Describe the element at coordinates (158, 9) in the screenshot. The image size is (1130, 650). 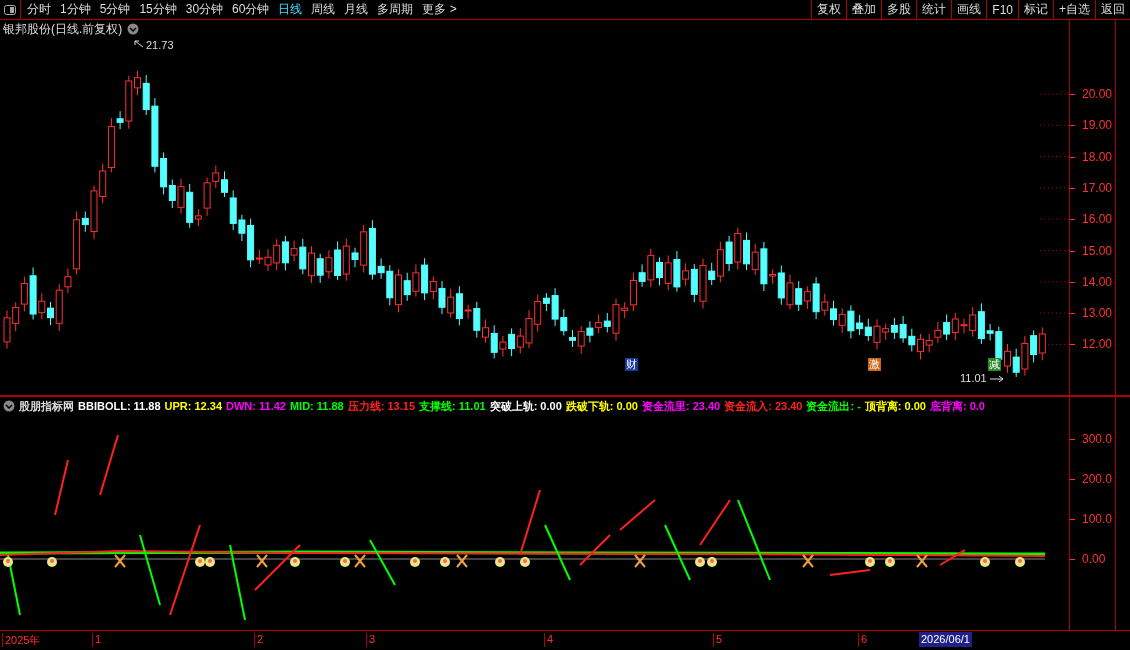
I see `period-tab: 15分钟` at that location.